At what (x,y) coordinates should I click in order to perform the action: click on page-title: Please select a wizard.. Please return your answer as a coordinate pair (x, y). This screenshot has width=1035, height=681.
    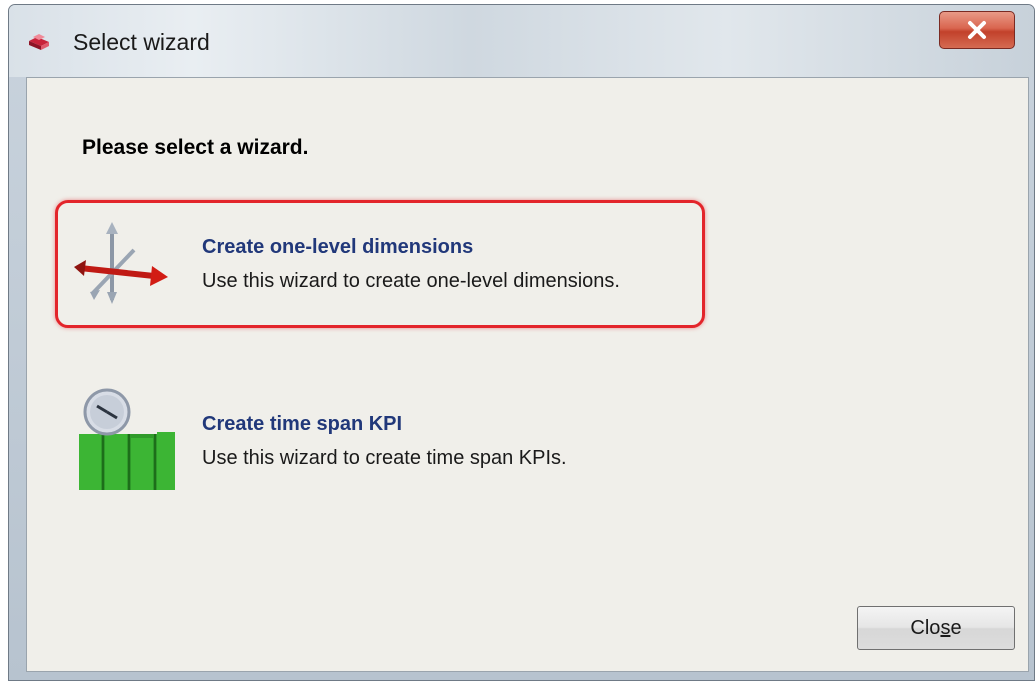
    Looking at the image, I should click on (195, 147).